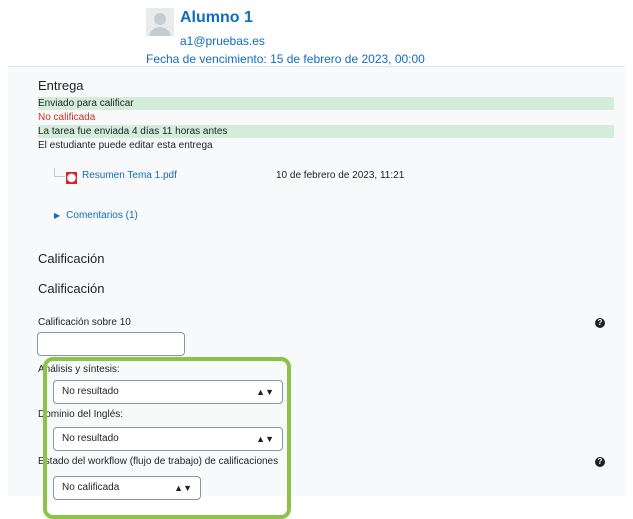  Describe the element at coordinates (59, 172) in the screenshot. I see `file-tree-line` at that location.